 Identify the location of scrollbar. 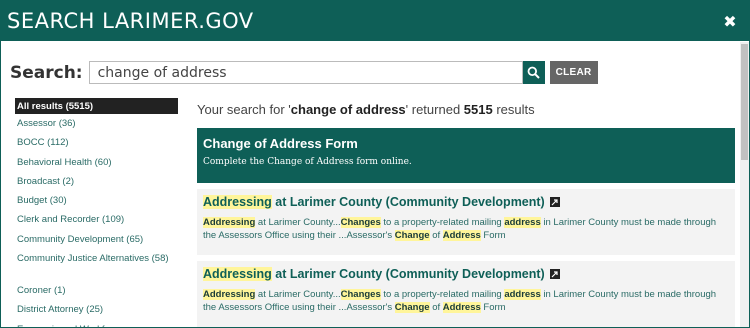
(744, 184).